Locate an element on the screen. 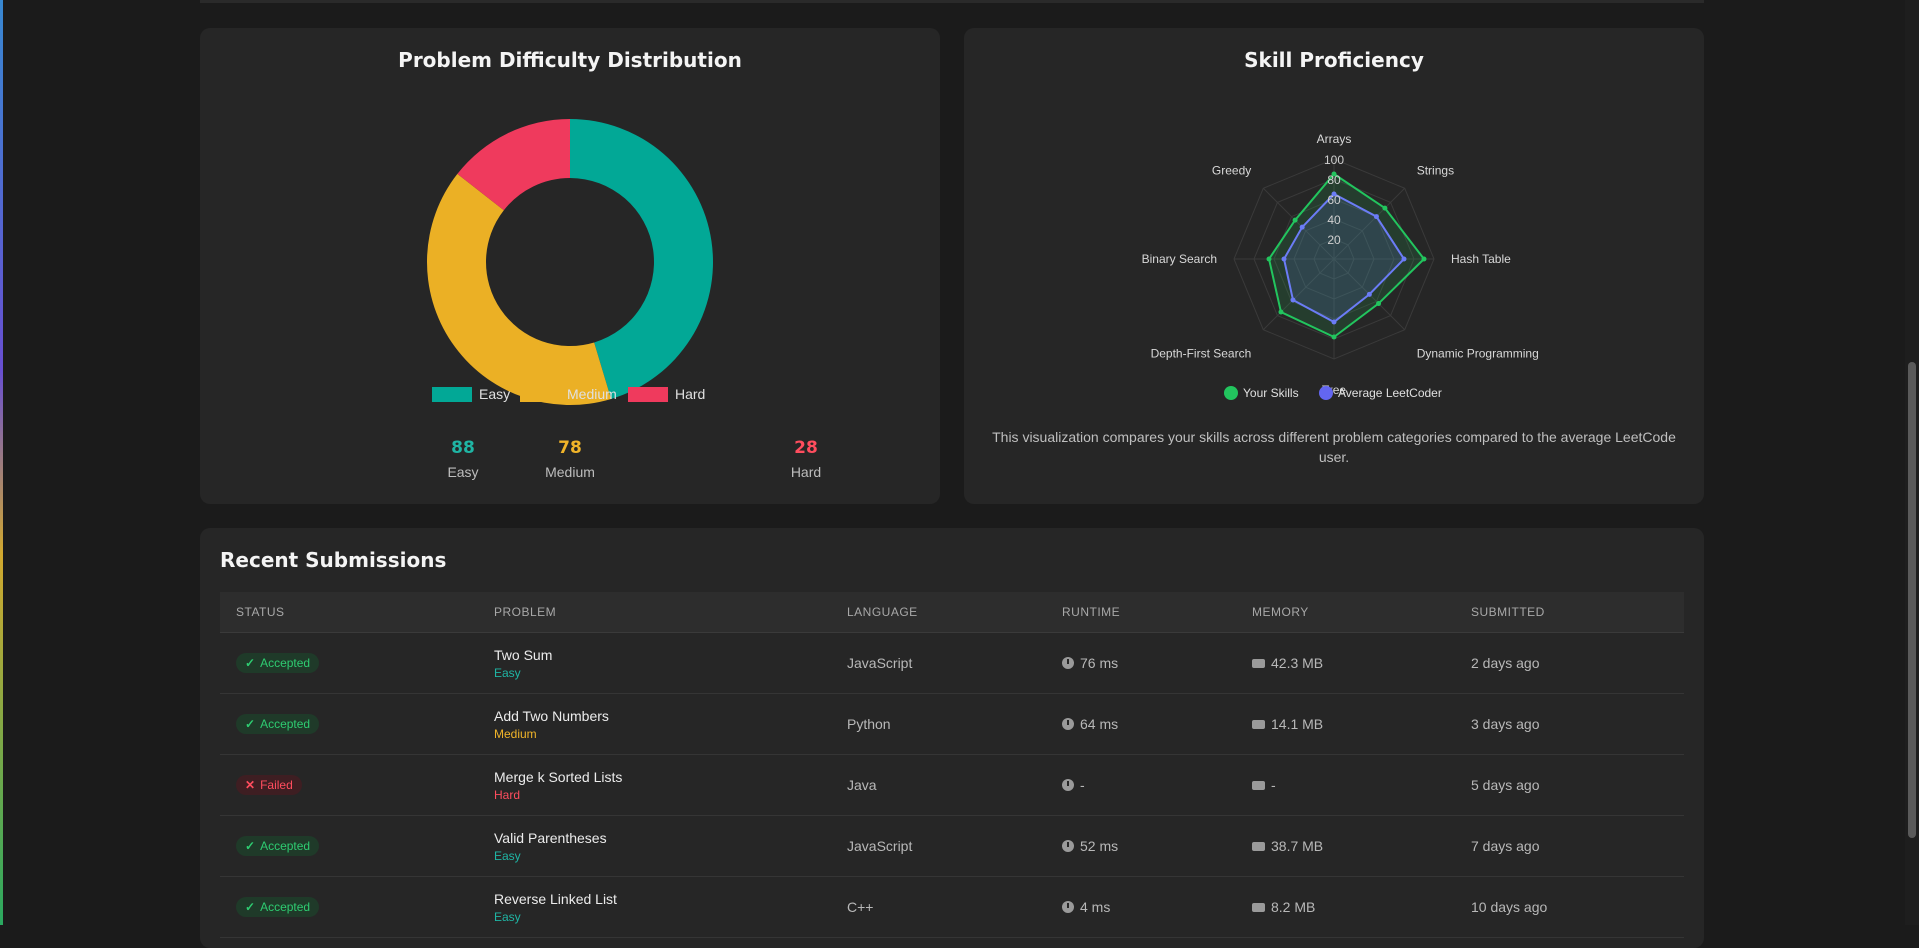 The image size is (1919, 948). legend-hard: Hard is located at coordinates (666, 394).